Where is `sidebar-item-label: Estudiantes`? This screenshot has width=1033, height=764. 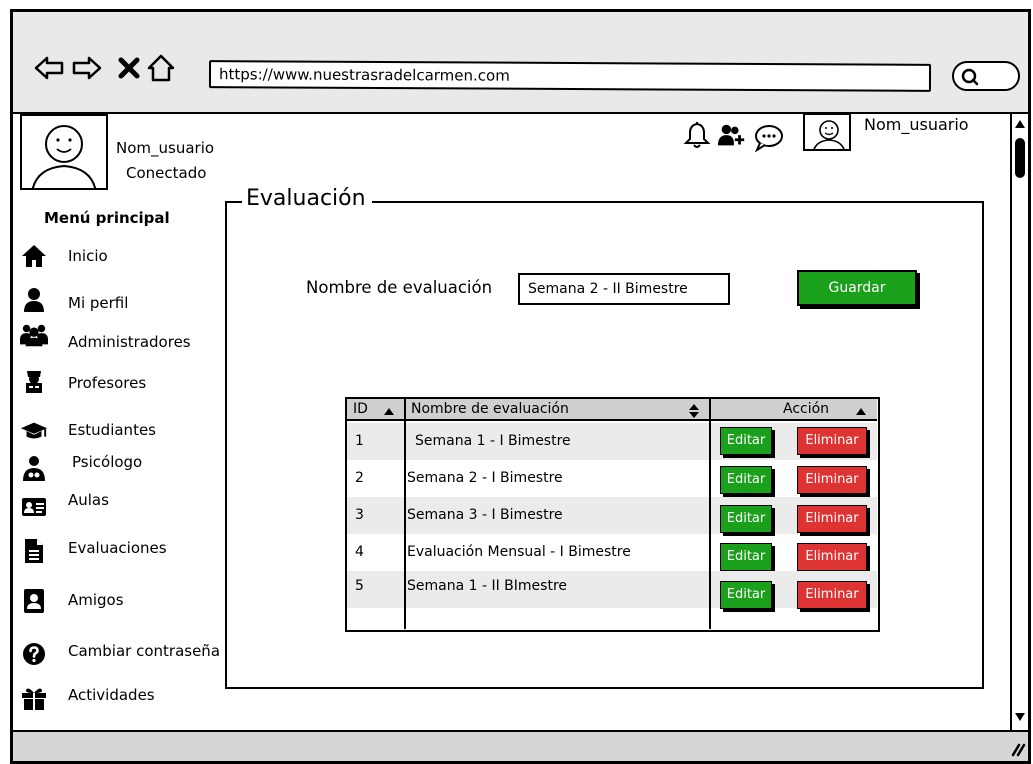 sidebar-item-label: Estudiantes is located at coordinates (112, 430).